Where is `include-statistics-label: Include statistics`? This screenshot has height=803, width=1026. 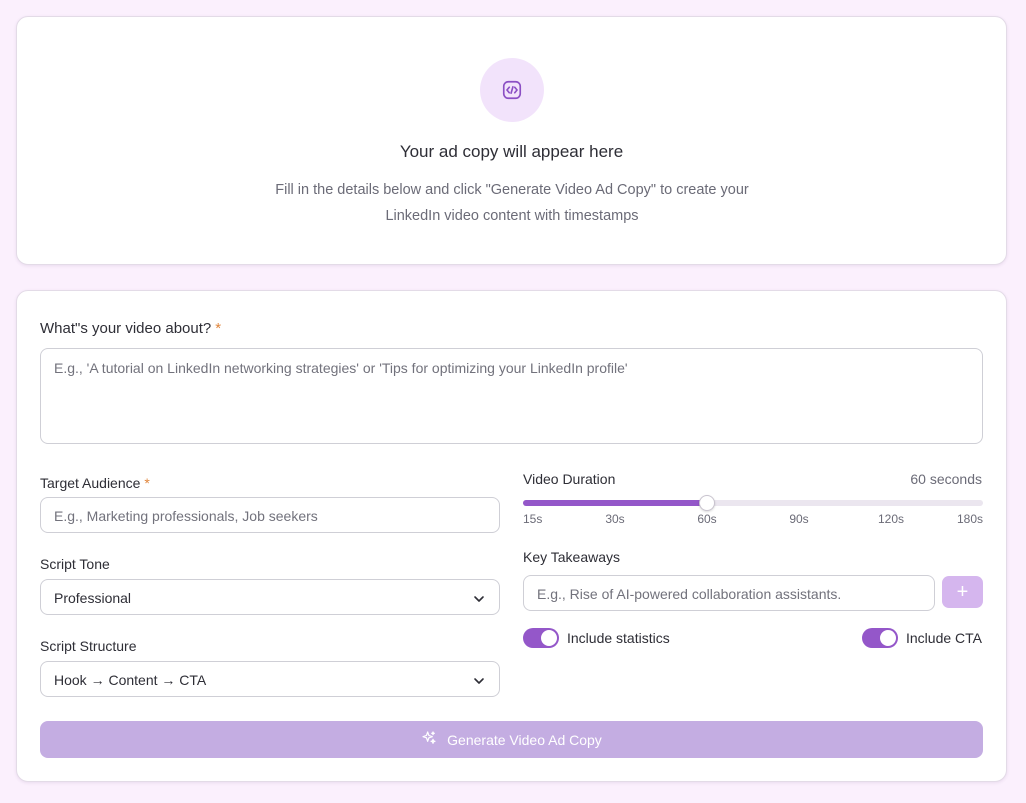 include-statistics-label: Include statistics is located at coordinates (618, 638).